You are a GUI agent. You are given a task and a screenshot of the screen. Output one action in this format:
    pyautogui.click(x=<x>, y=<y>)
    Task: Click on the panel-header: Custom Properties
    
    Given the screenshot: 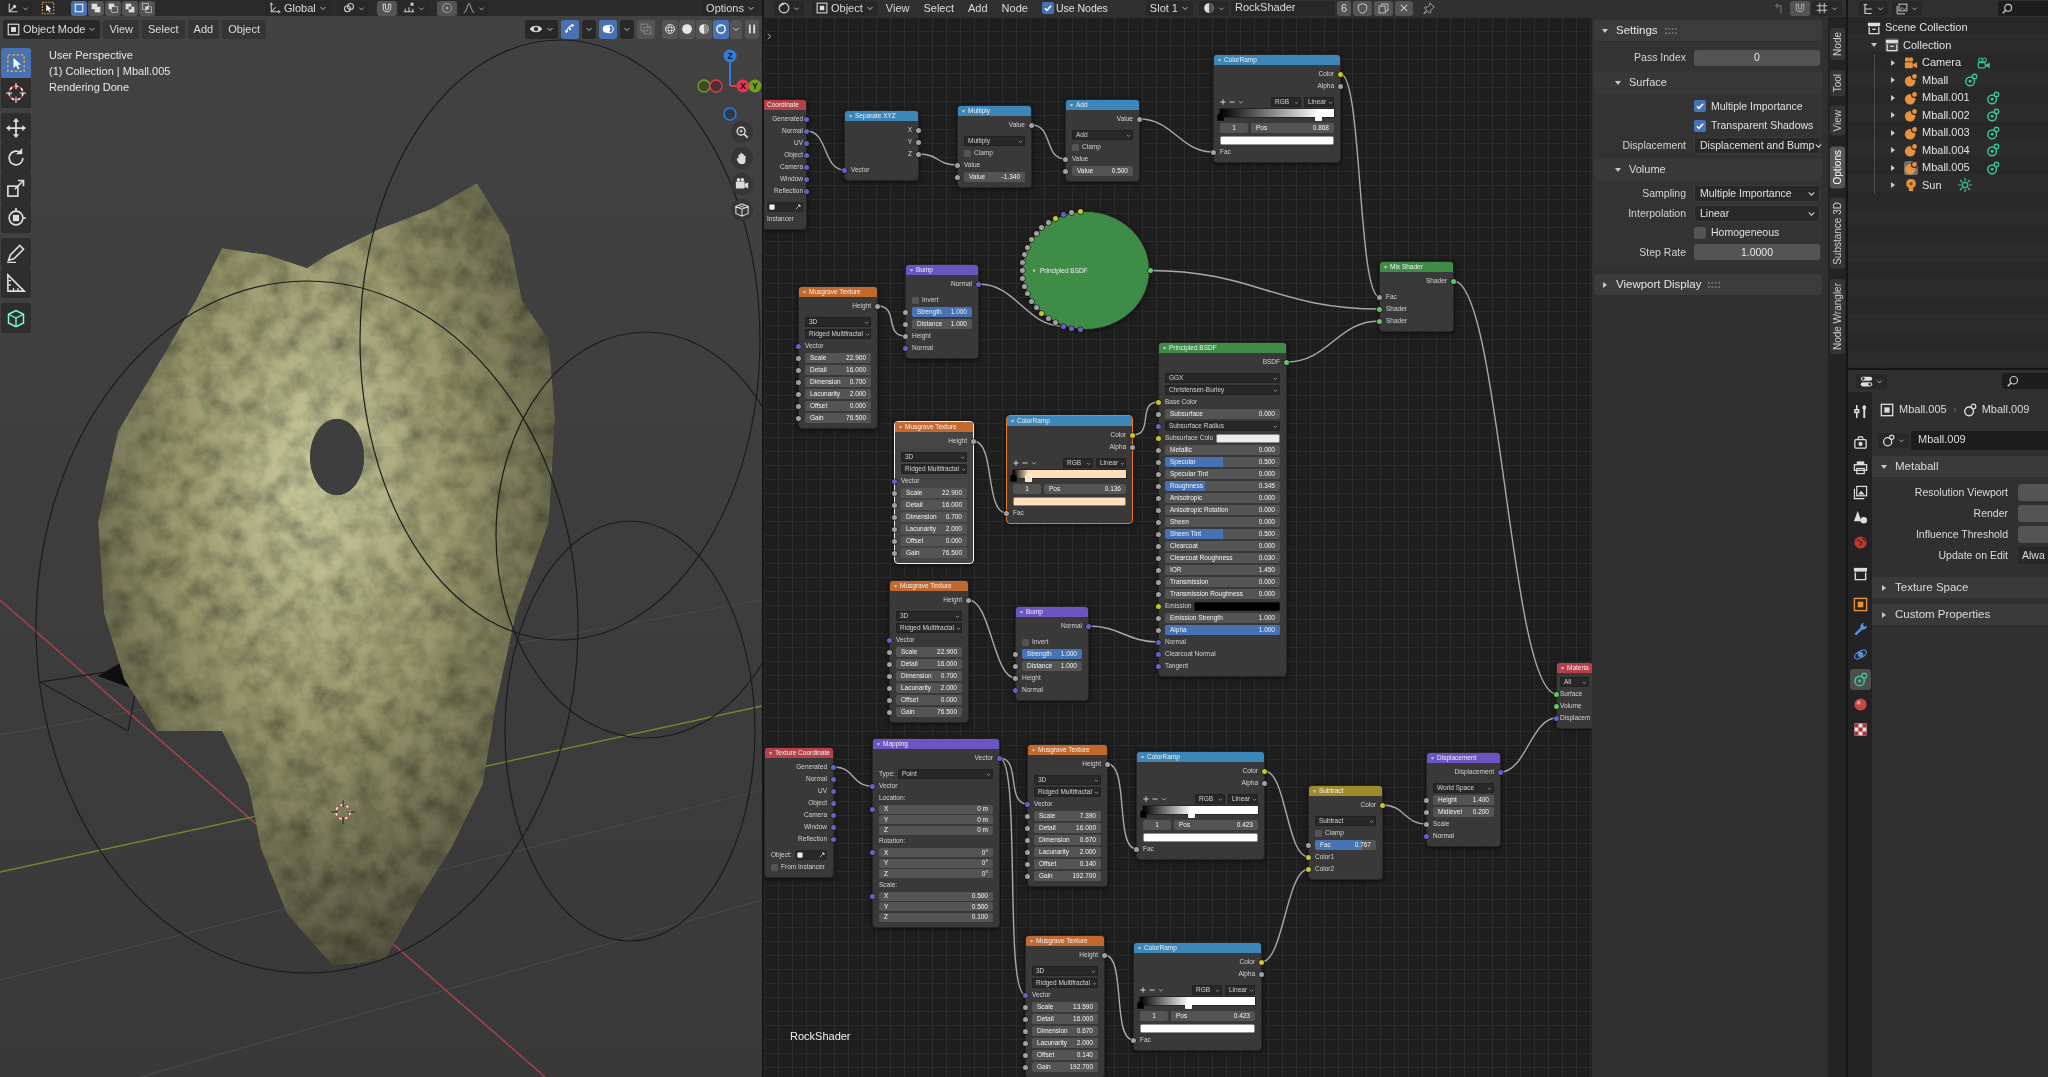 What is the action you would take?
    pyautogui.click(x=1960, y=614)
    